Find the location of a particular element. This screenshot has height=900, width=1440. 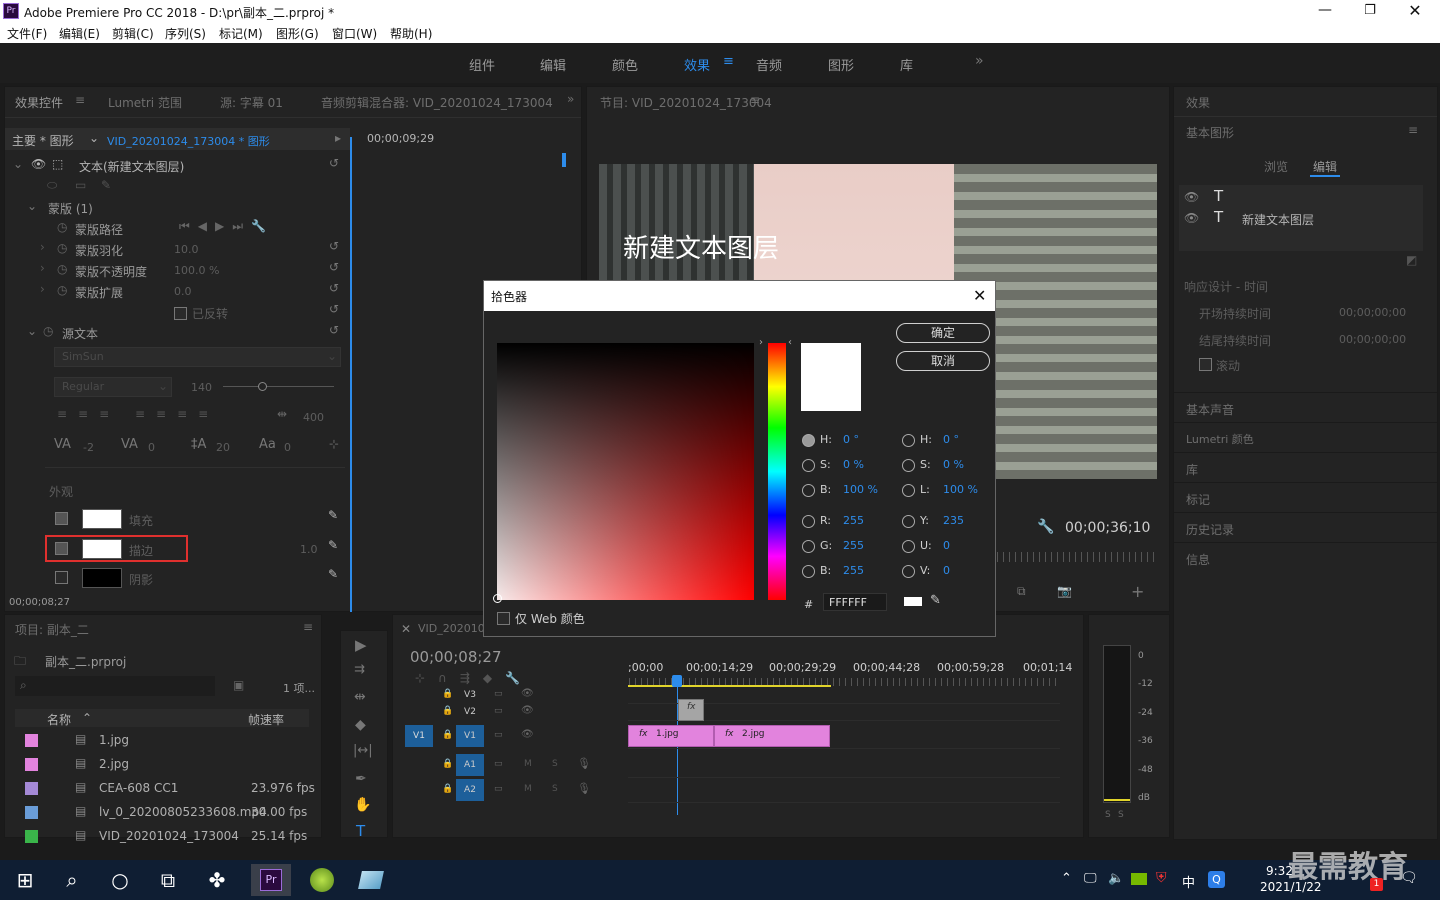

libraries-section: 库 is located at coordinates (1192, 469).